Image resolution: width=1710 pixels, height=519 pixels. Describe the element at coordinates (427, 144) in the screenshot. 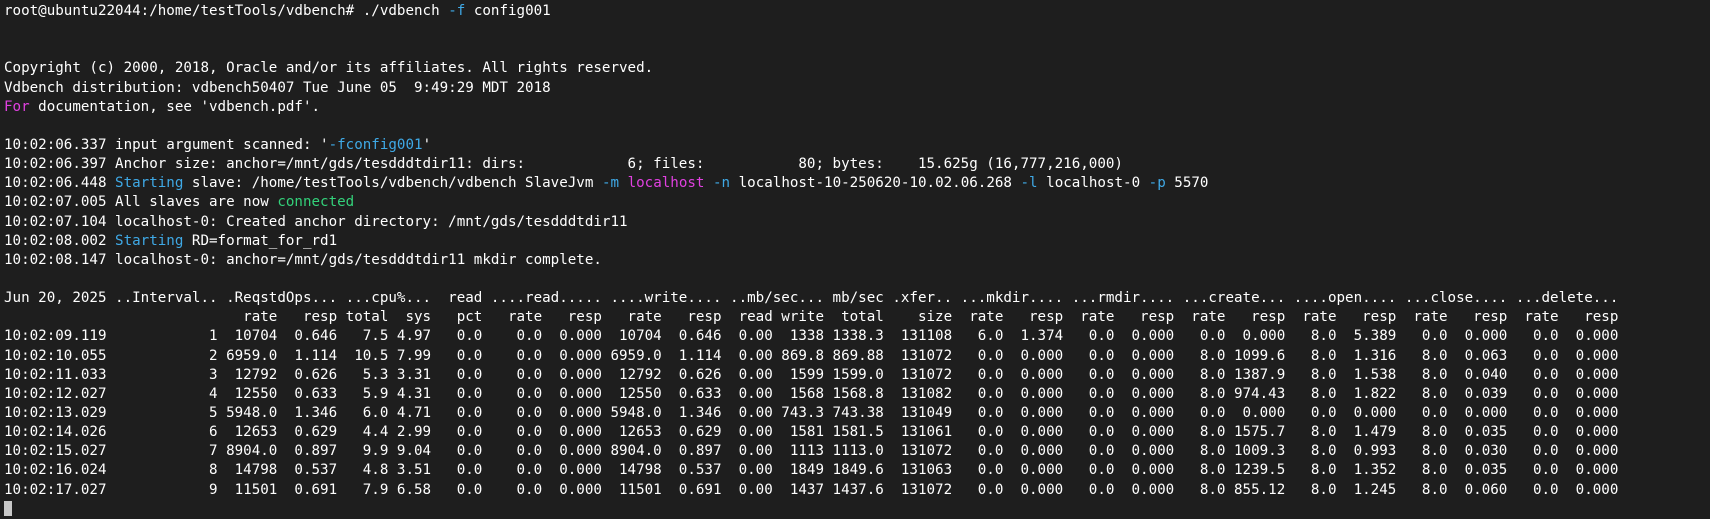

I see `log-text-end: '` at that location.